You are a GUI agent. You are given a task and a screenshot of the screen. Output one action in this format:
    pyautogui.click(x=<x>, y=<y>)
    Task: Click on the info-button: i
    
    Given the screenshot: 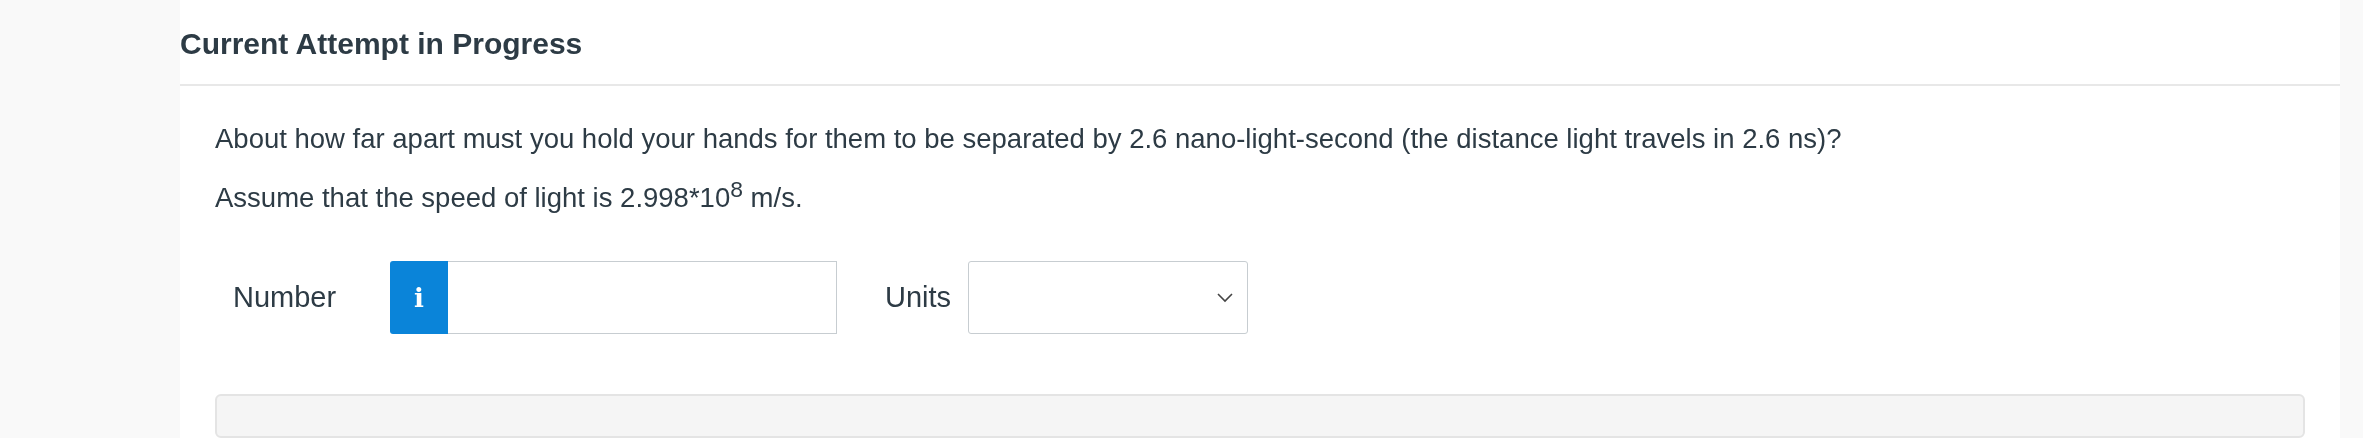 What is the action you would take?
    pyautogui.click(x=419, y=297)
    